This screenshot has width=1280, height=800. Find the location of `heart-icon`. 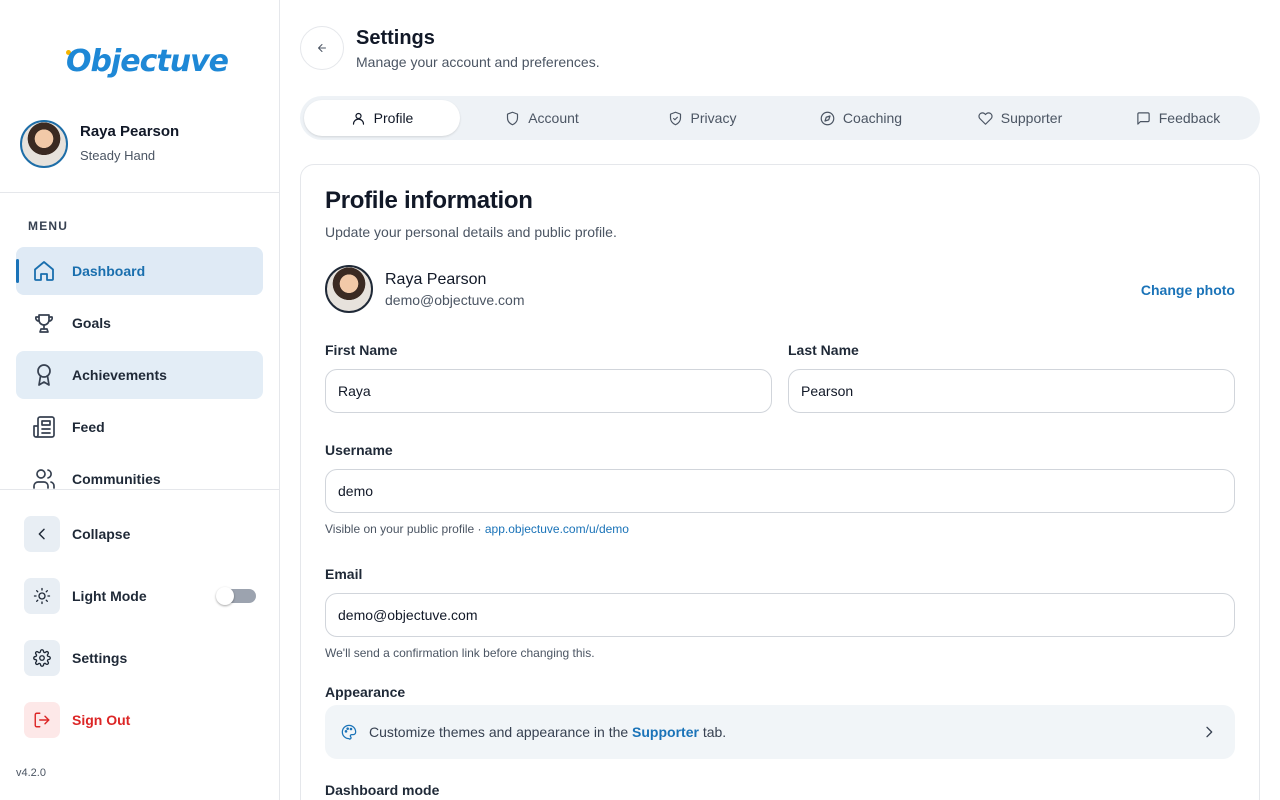

heart-icon is located at coordinates (985, 118).